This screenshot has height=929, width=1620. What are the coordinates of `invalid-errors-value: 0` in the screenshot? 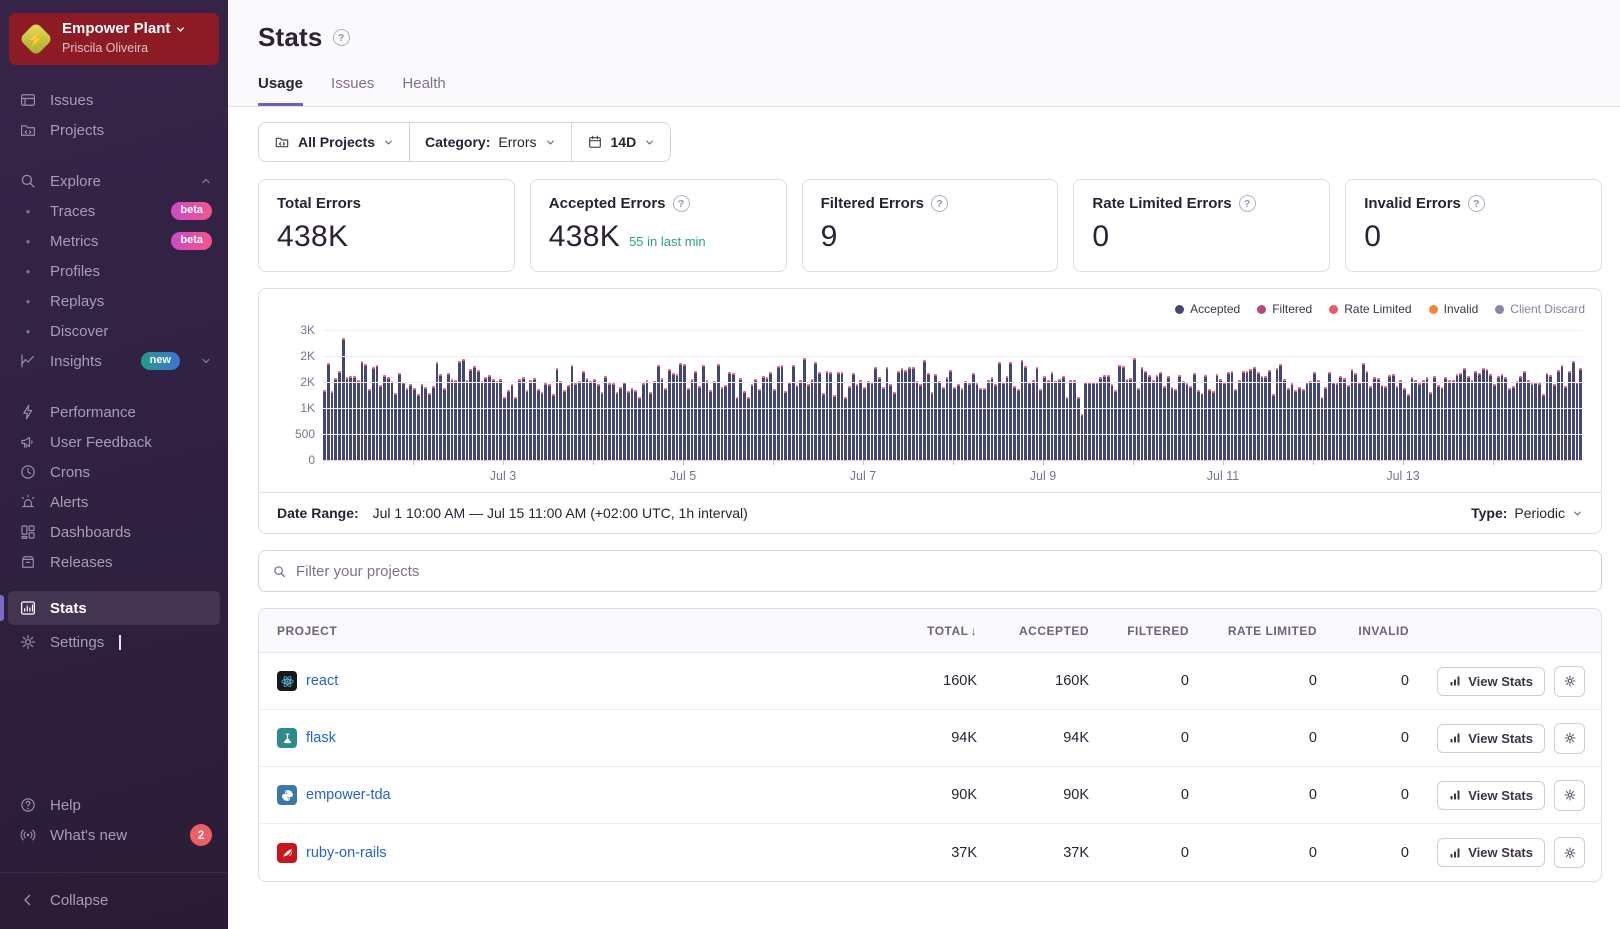 It's located at (1373, 236).